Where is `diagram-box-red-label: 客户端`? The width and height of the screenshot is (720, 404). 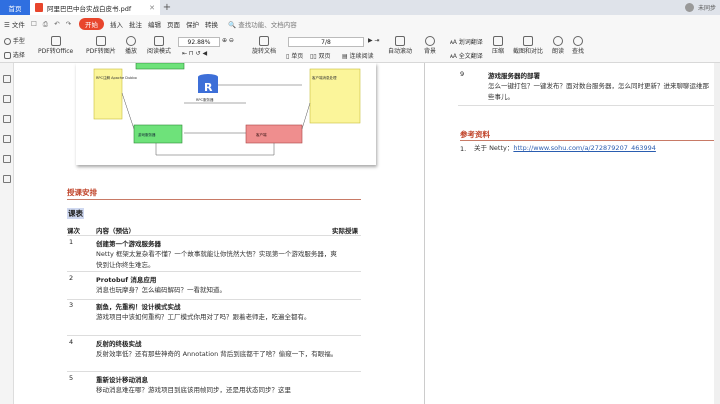 diagram-box-red-label: 客户端 is located at coordinates (261, 134).